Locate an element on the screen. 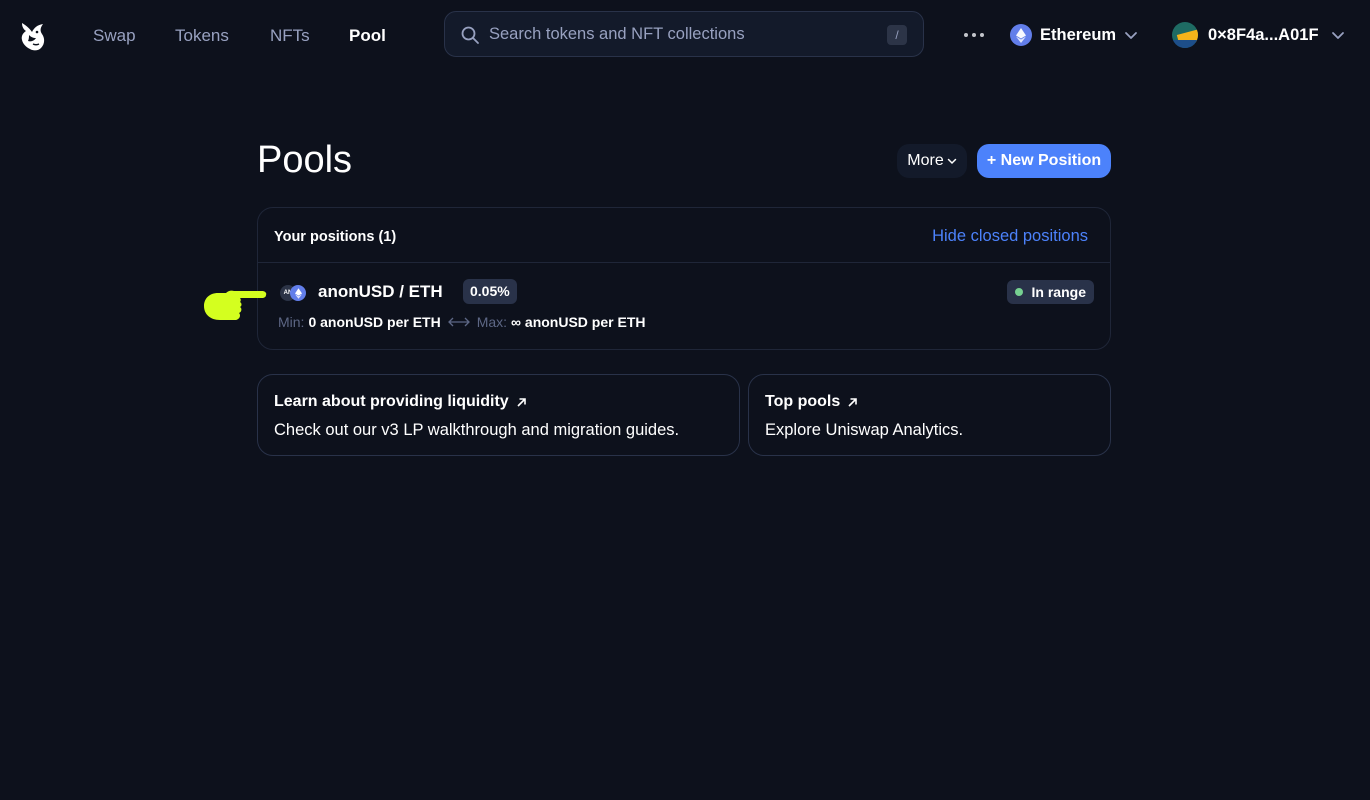  fee-tier-badge: 0.05% is located at coordinates (490, 291).